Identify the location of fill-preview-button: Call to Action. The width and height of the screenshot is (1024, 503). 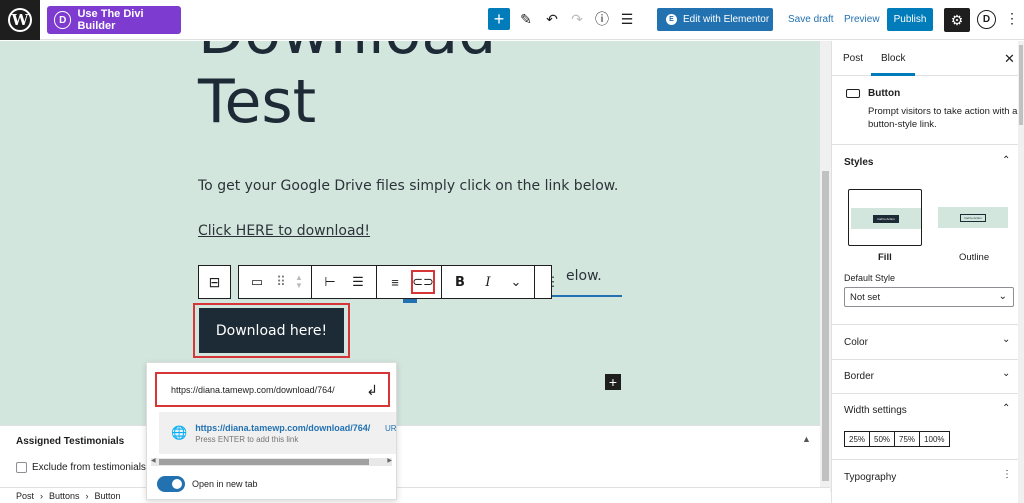
(886, 218).